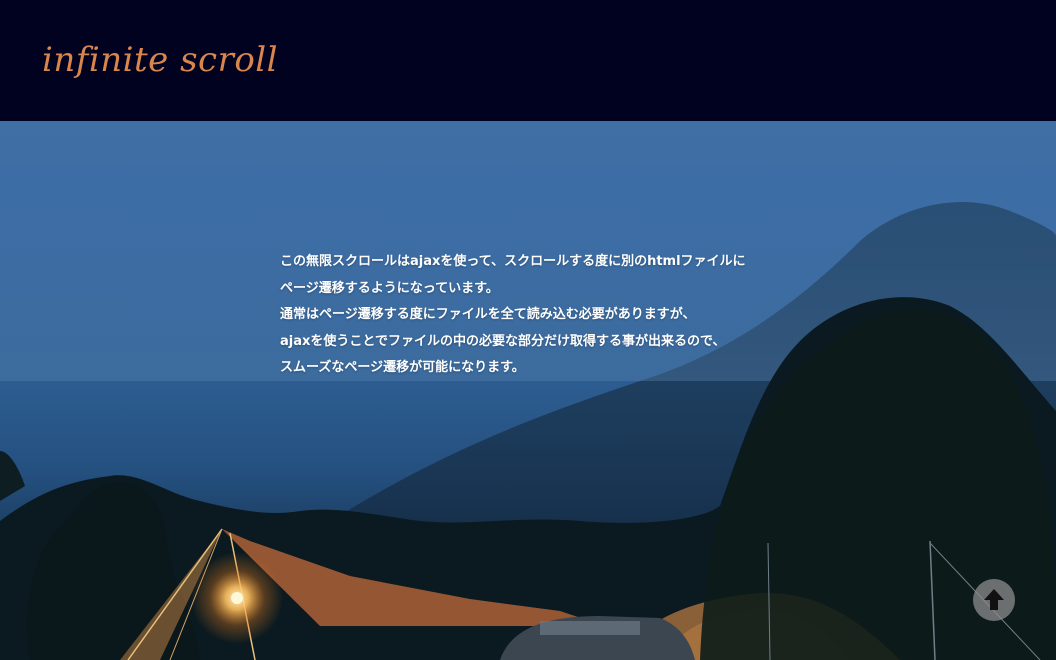 This screenshot has width=1056, height=660. Describe the element at coordinates (503, 341) in the screenshot. I see `intro-line-4: ajaxを使うことでファイルの中の必要な部分だけ取得する事が出来るので、` at that location.